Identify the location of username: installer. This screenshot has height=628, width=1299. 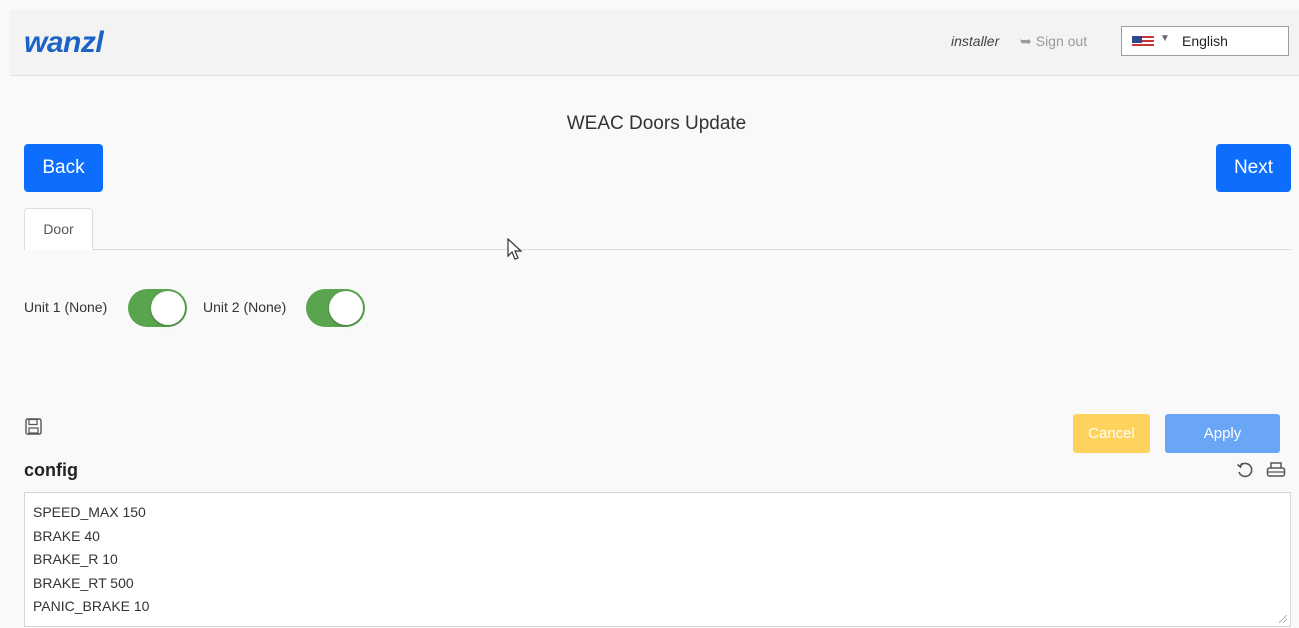
(975, 41).